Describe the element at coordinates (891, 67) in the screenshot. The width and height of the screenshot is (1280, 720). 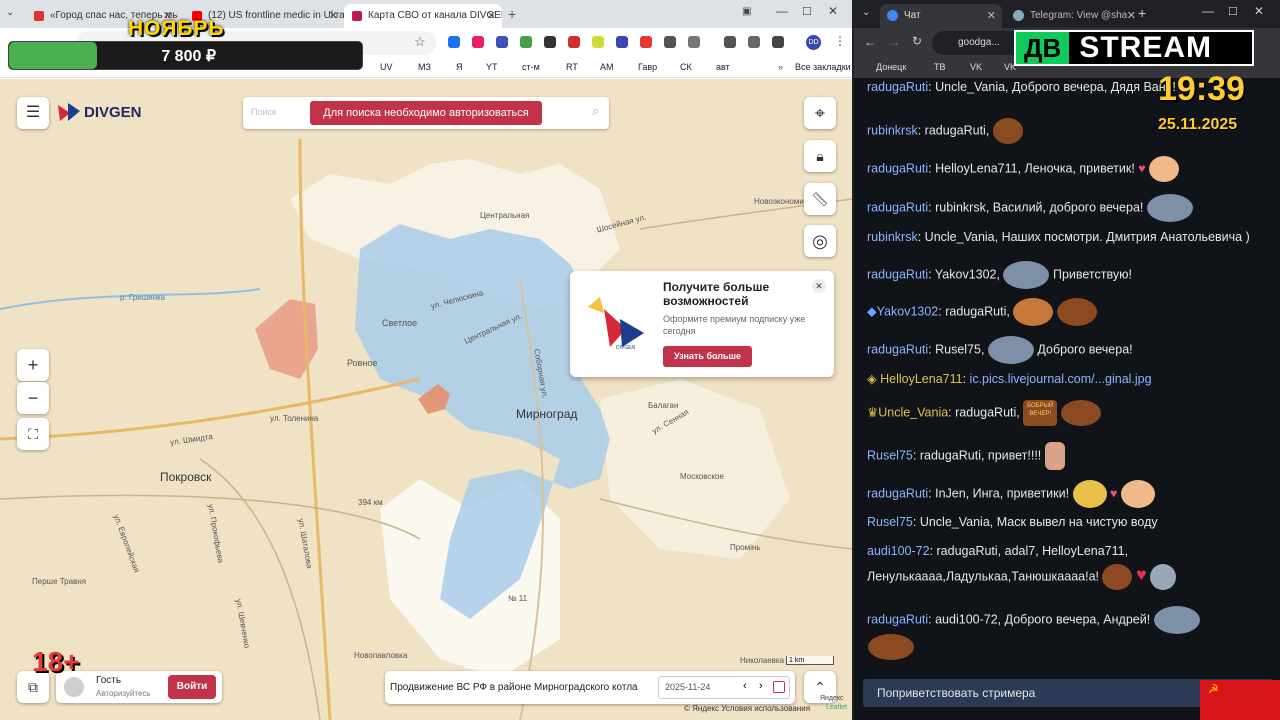
I see `bookmark: Донецк` at that location.